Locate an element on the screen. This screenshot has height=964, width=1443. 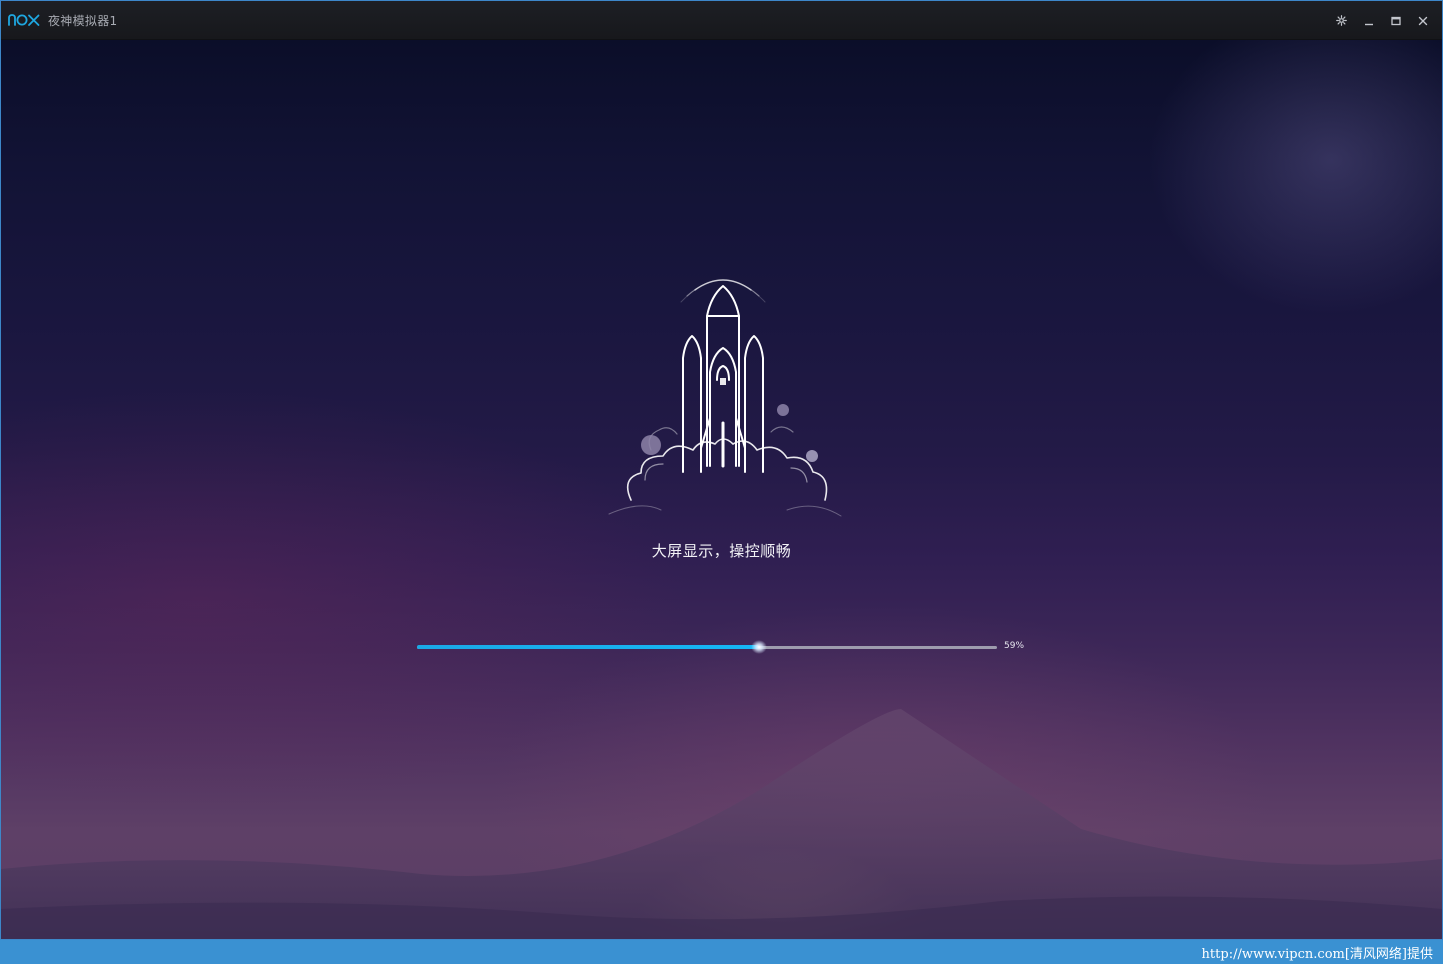
rocket-icon is located at coordinates (725, 398).